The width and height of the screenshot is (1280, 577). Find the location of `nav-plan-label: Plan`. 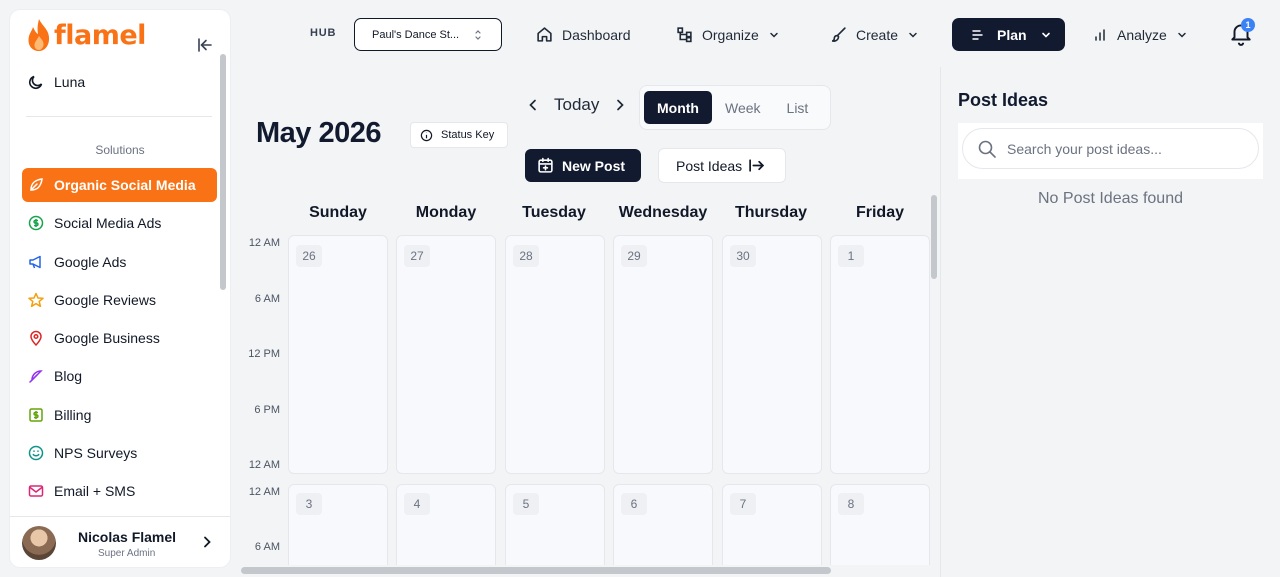

nav-plan-label: Plan is located at coordinates (1012, 34).